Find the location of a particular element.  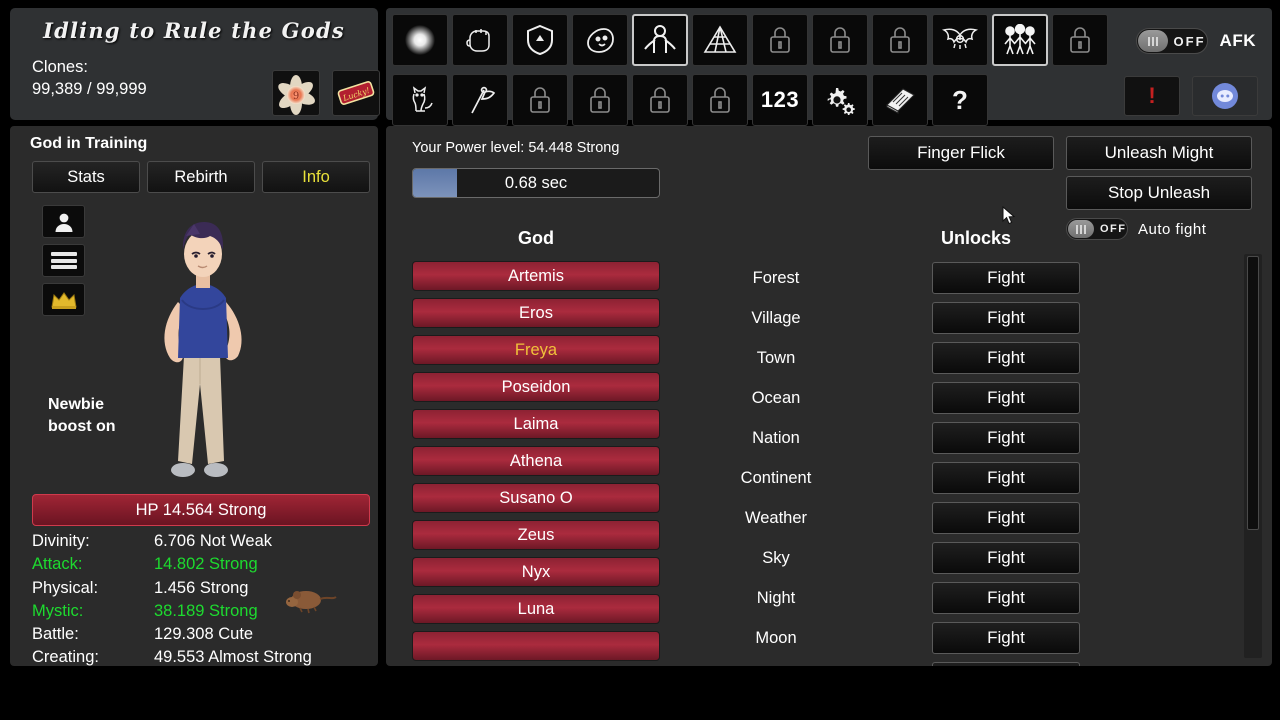

main-scrollbar is located at coordinates (1253, 456).